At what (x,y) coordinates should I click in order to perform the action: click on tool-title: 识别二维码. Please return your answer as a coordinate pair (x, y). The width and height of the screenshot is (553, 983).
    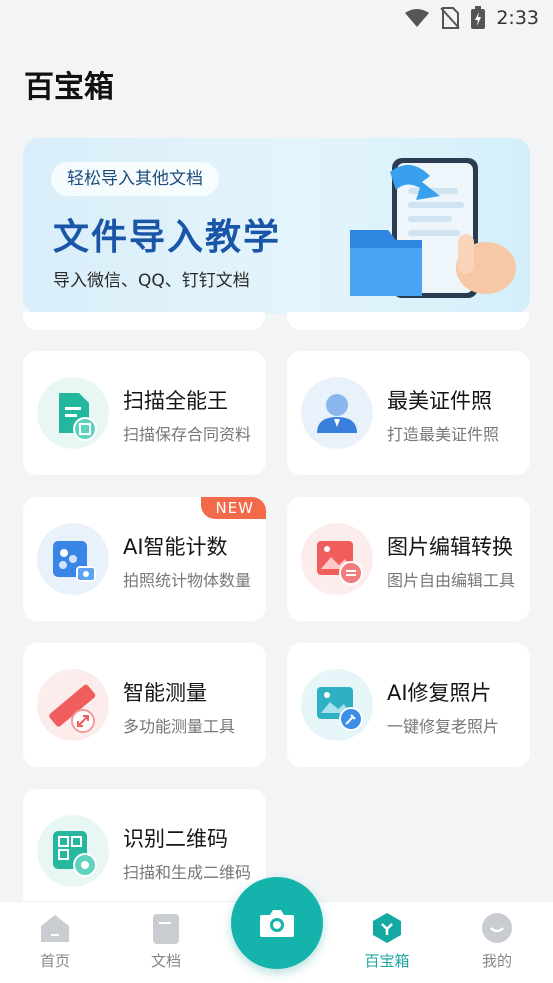
    Looking at the image, I should click on (175, 839).